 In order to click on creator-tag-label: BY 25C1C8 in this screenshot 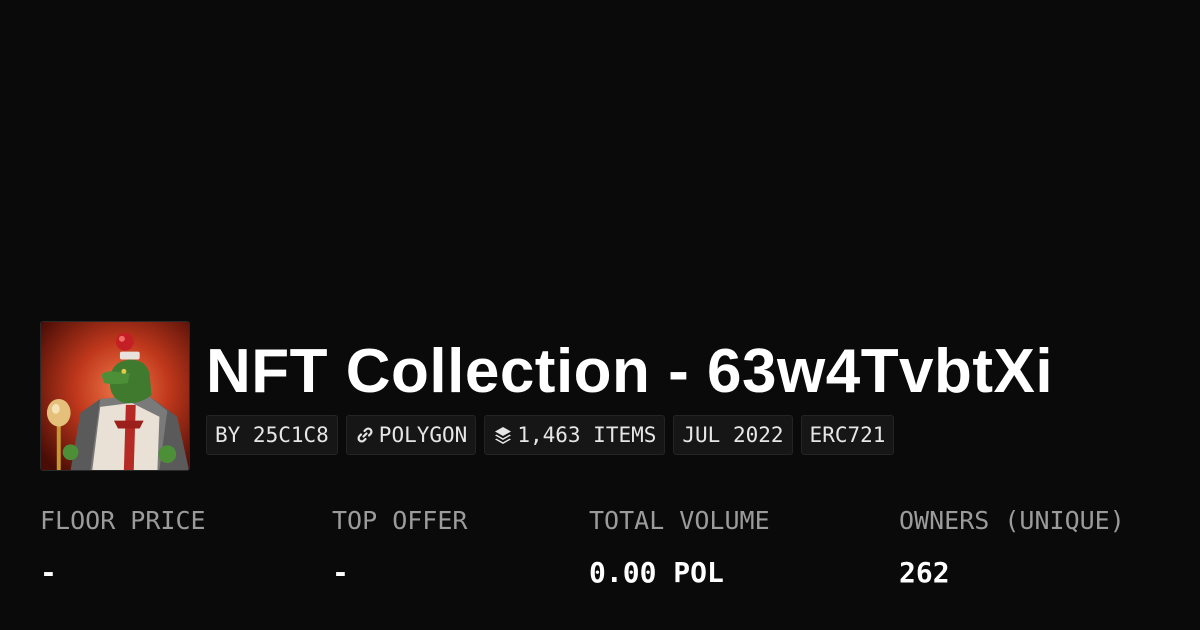, I will do `click(272, 435)`.